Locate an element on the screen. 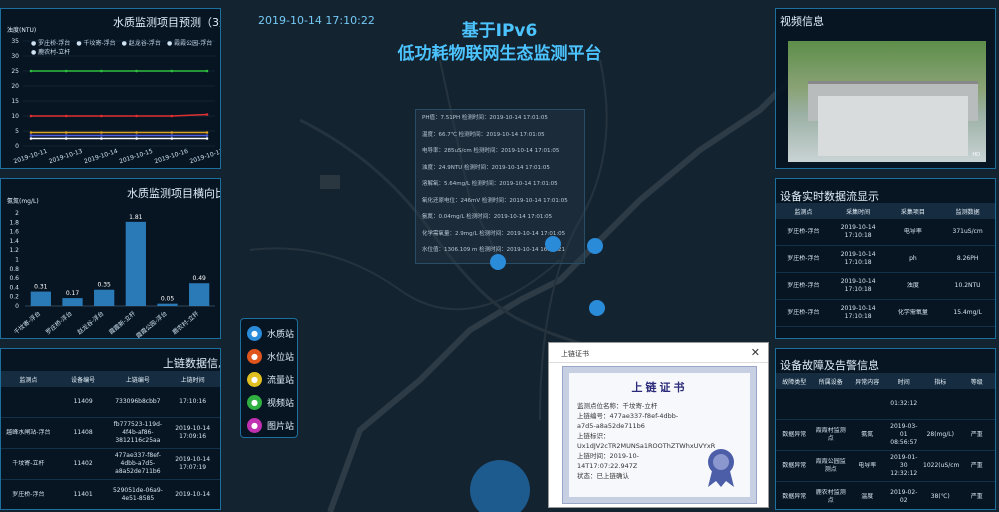 The width and height of the screenshot is (999, 512). table-cell: 15.4mg/L is located at coordinates (967, 312).